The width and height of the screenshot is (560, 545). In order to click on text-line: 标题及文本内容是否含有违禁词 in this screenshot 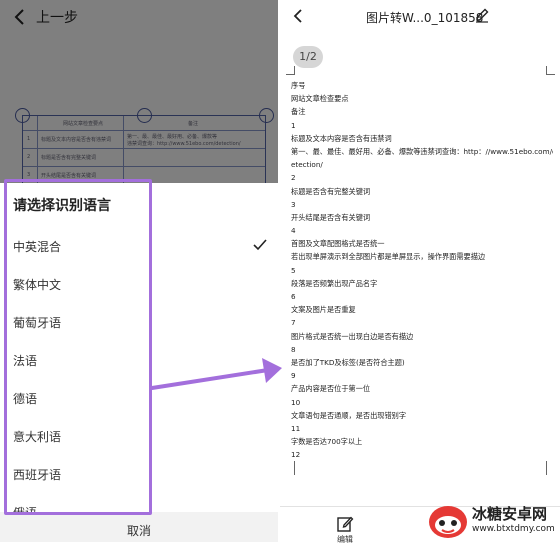, I will do `click(341, 138)`.